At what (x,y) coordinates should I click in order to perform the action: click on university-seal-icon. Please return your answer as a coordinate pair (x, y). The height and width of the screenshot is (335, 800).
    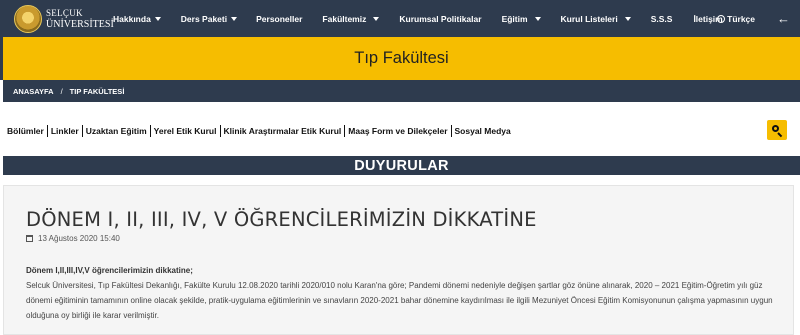
    Looking at the image, I should click on (28, 18).